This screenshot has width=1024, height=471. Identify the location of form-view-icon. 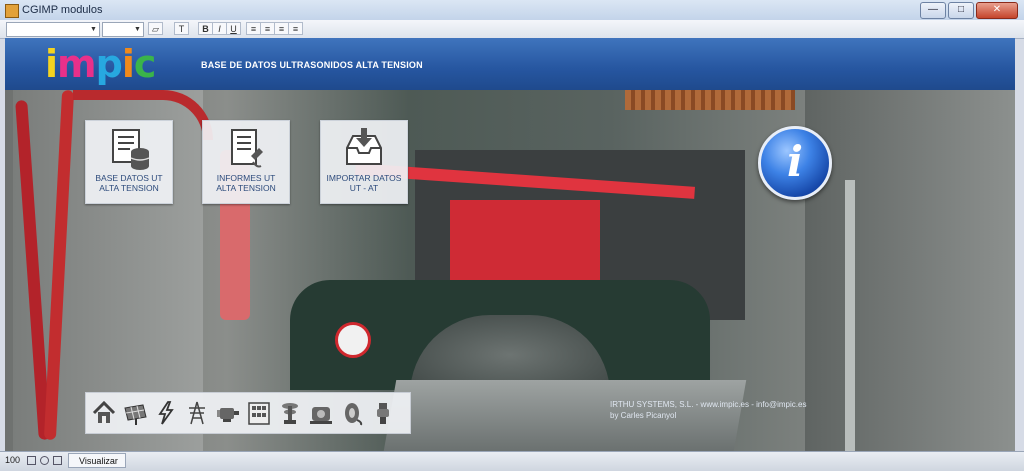
(57, 460).